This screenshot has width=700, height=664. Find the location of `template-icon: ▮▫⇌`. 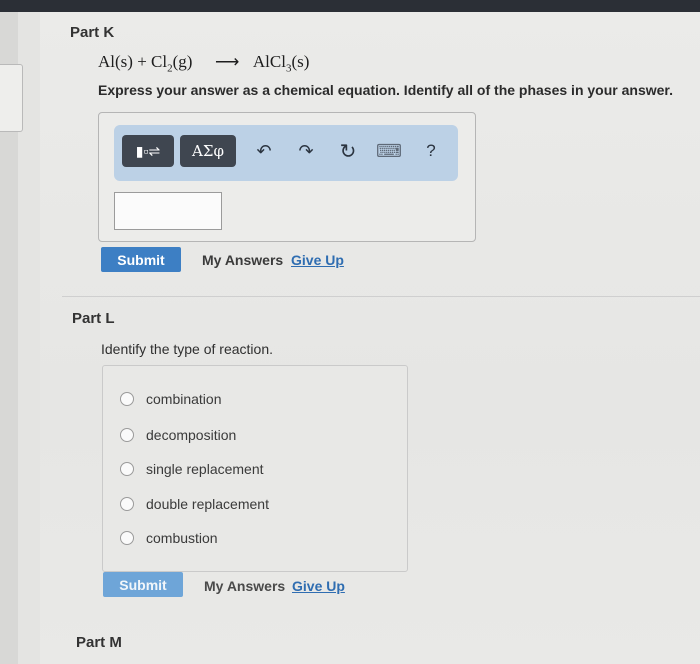

template-icon: ▮▫⇌ is located at coordinates (148, 150).